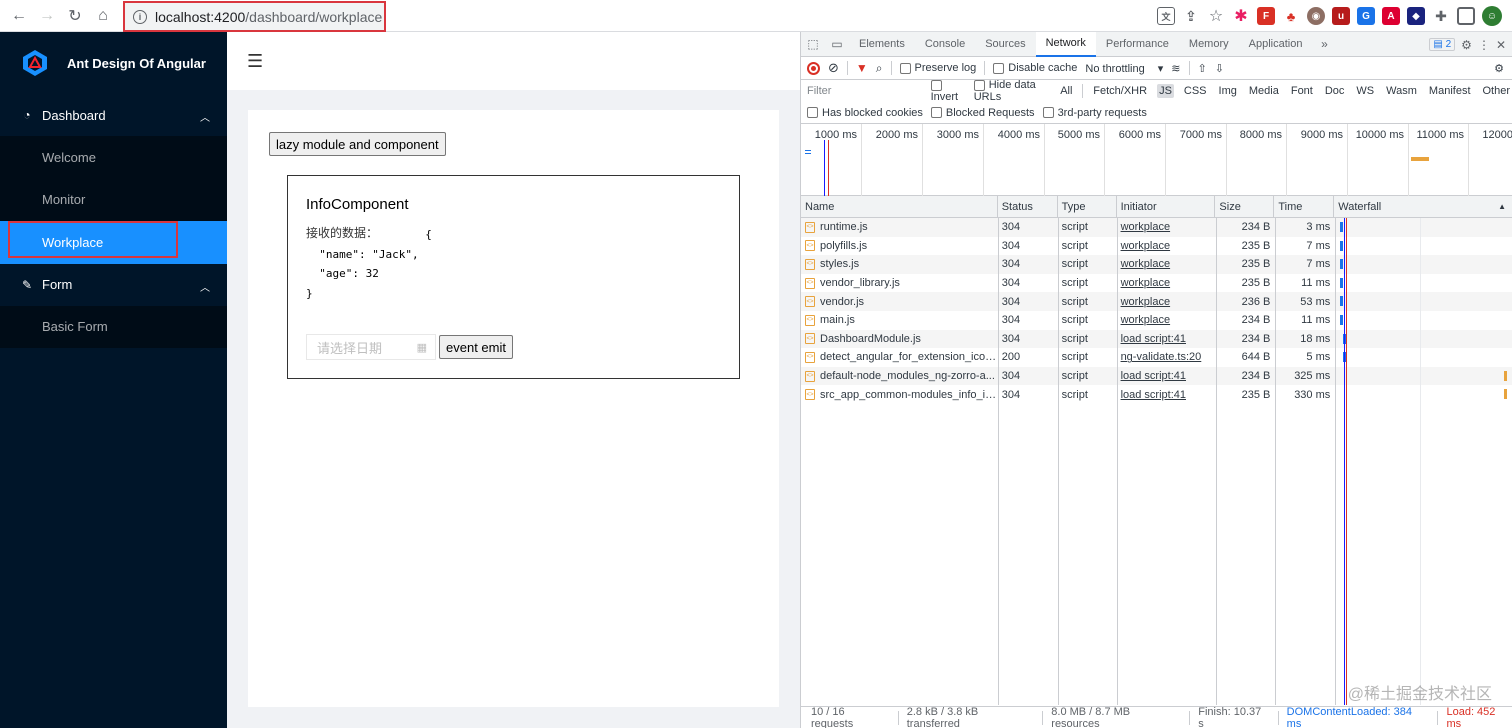 Image resolution: width=1512 pixels, height=728 pixels. Describe the element at coordinates (865, 113) in the screenshot. I see `has-blocked-cookies-checkbox: Has blocked cookies` at that location.